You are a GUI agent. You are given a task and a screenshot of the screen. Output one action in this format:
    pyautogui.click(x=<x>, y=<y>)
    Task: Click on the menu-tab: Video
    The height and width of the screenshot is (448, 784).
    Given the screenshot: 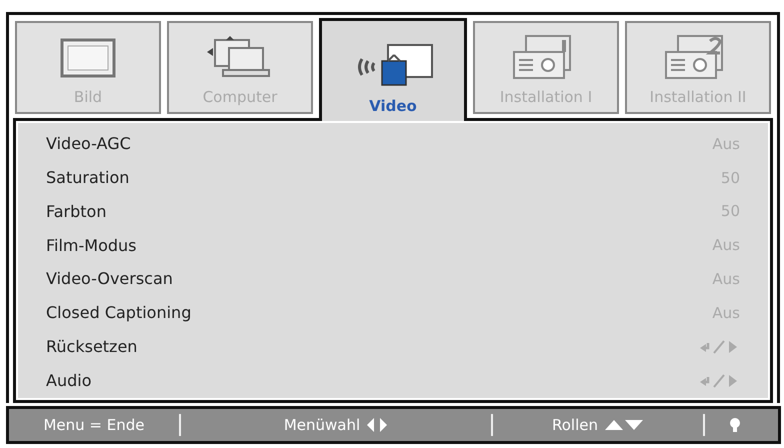 What is the action you would take?
    pyautogui.click(x=393, y=69)
    